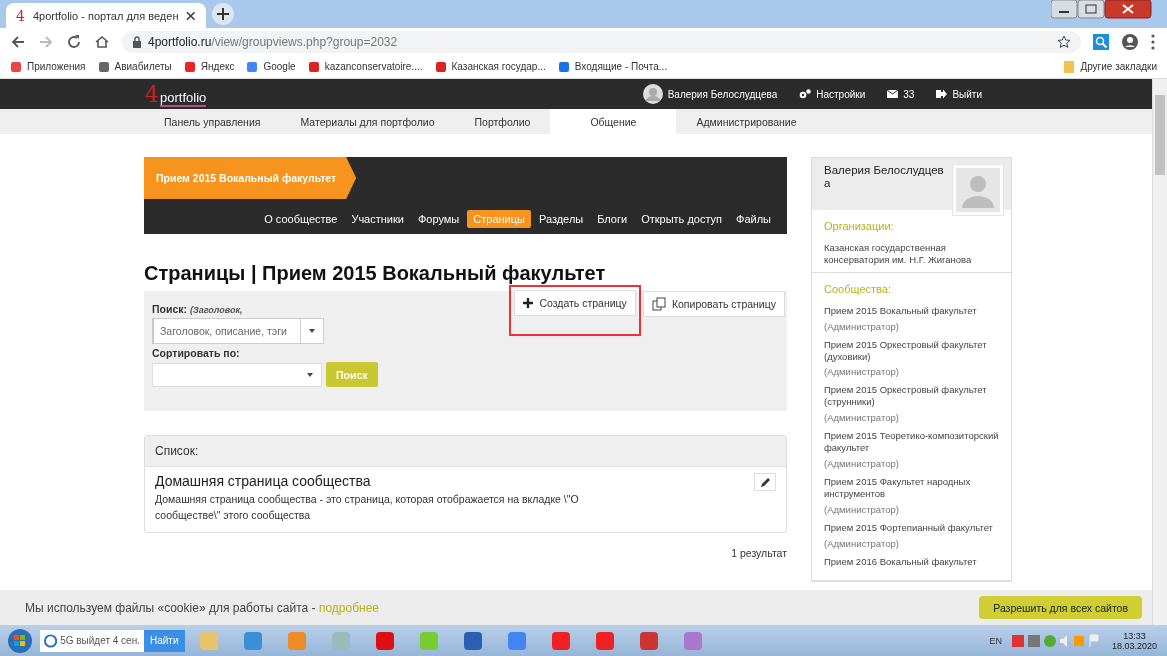 The image size is (1167, 656). What do you see at coordinates (746, 121) in the screenshot?
I see `nav-tab: Администрирование` at bounding box center [746, 121].